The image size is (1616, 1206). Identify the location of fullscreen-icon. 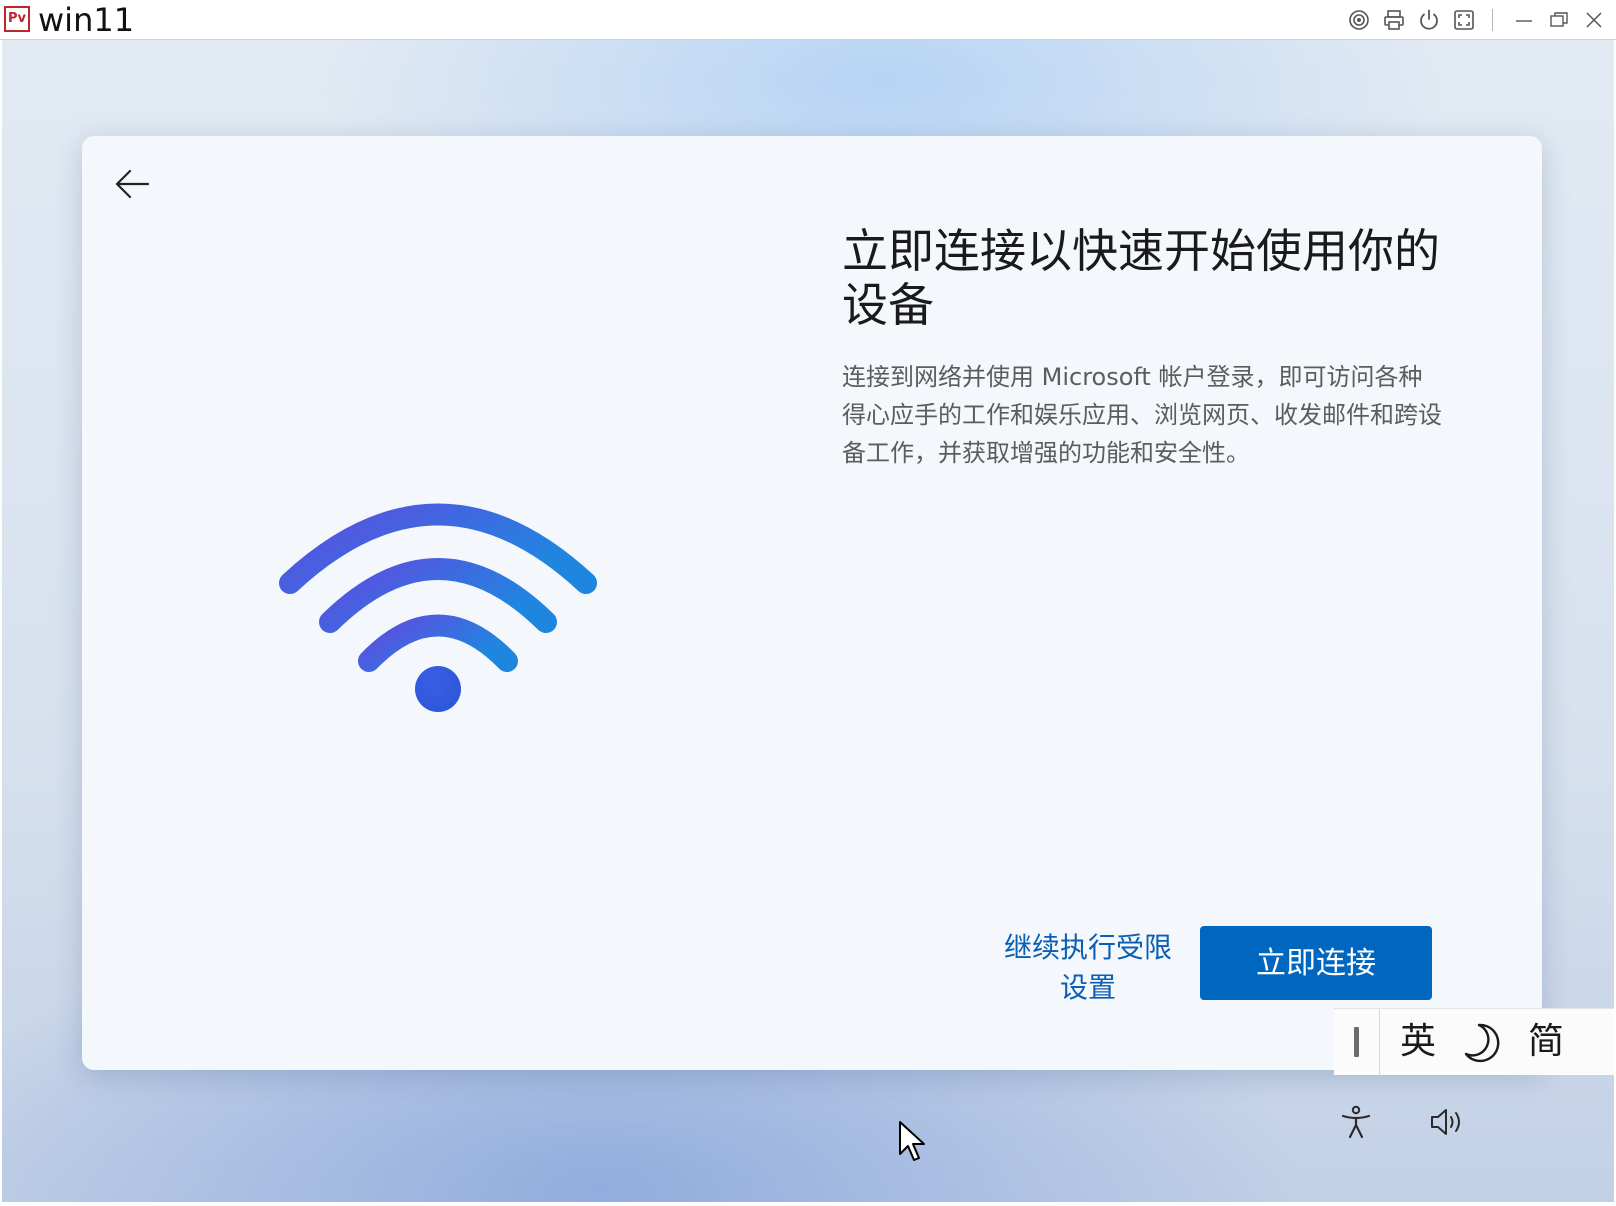
(1464, 20).